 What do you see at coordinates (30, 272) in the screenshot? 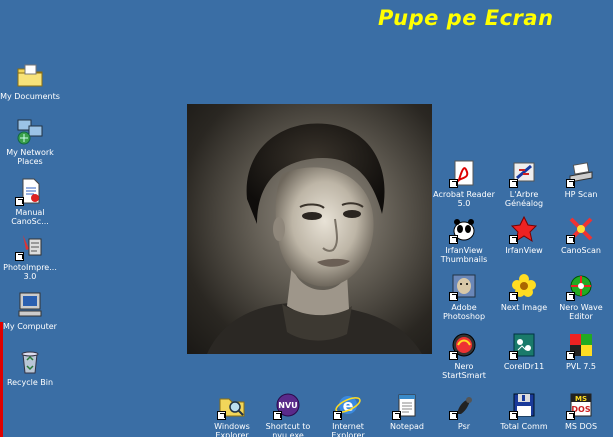
I see `icon-label: PhotoImpre... 3.0` at bounding box center [30, 272].